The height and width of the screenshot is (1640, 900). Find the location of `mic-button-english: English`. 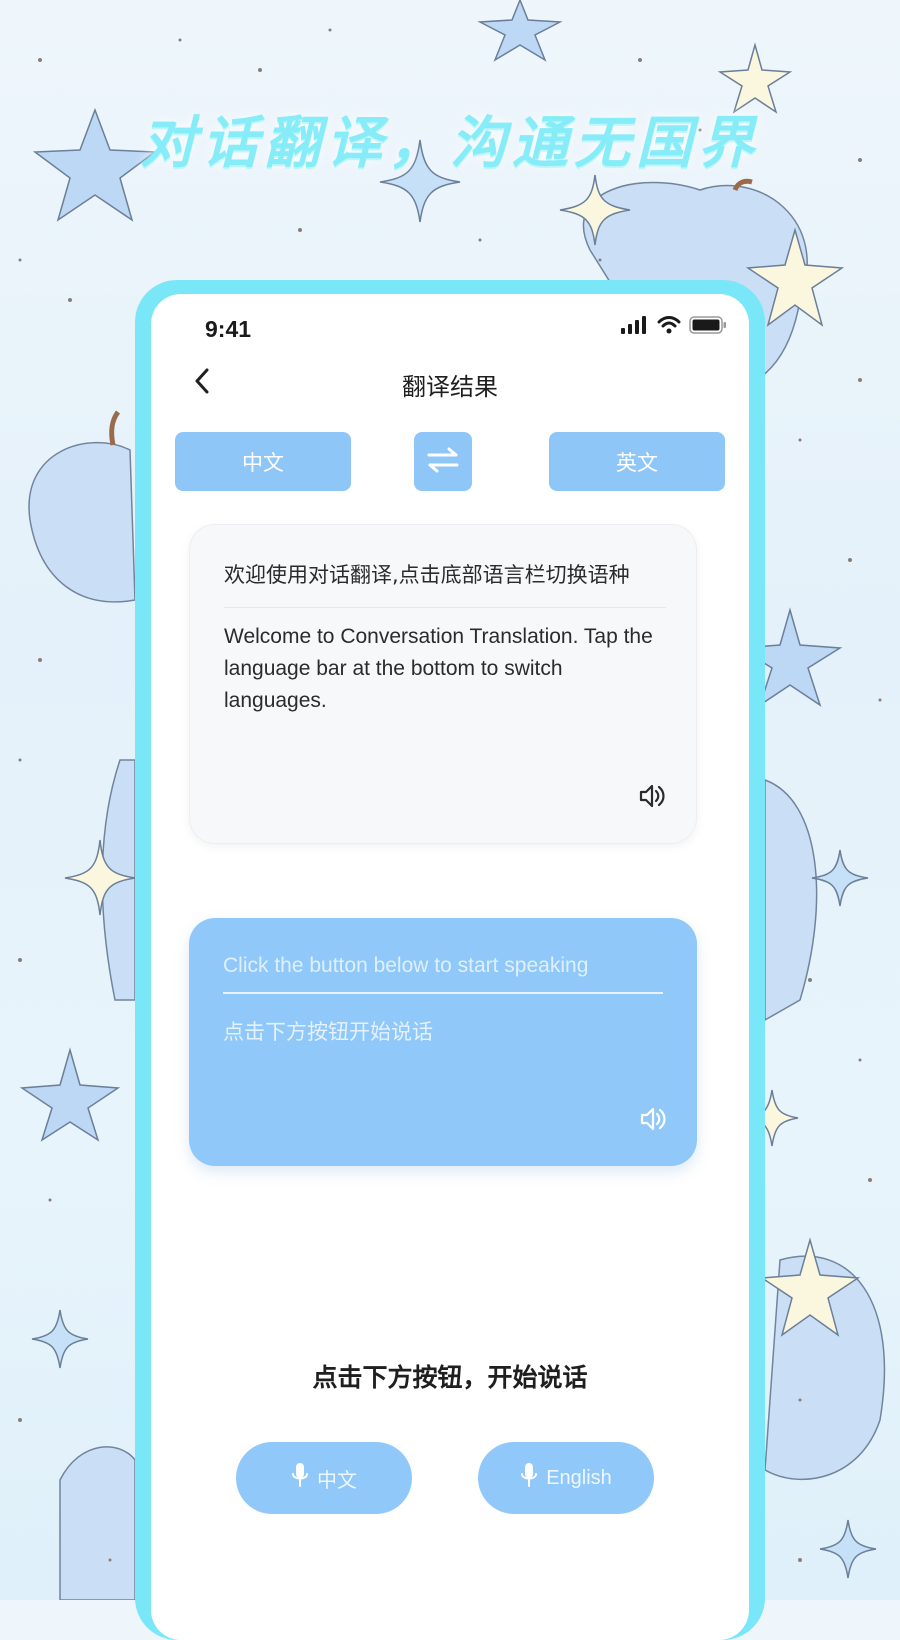

mic-button-english: English is located at coordinates (566, 1478).